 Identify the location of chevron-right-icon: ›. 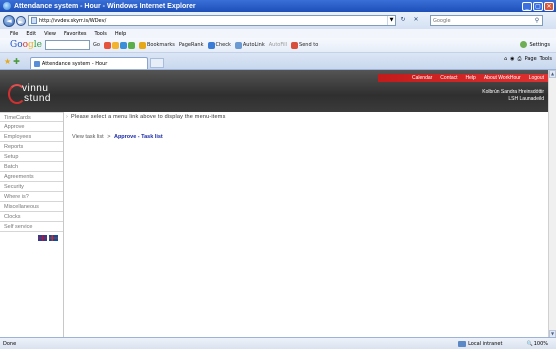
(67, 117).